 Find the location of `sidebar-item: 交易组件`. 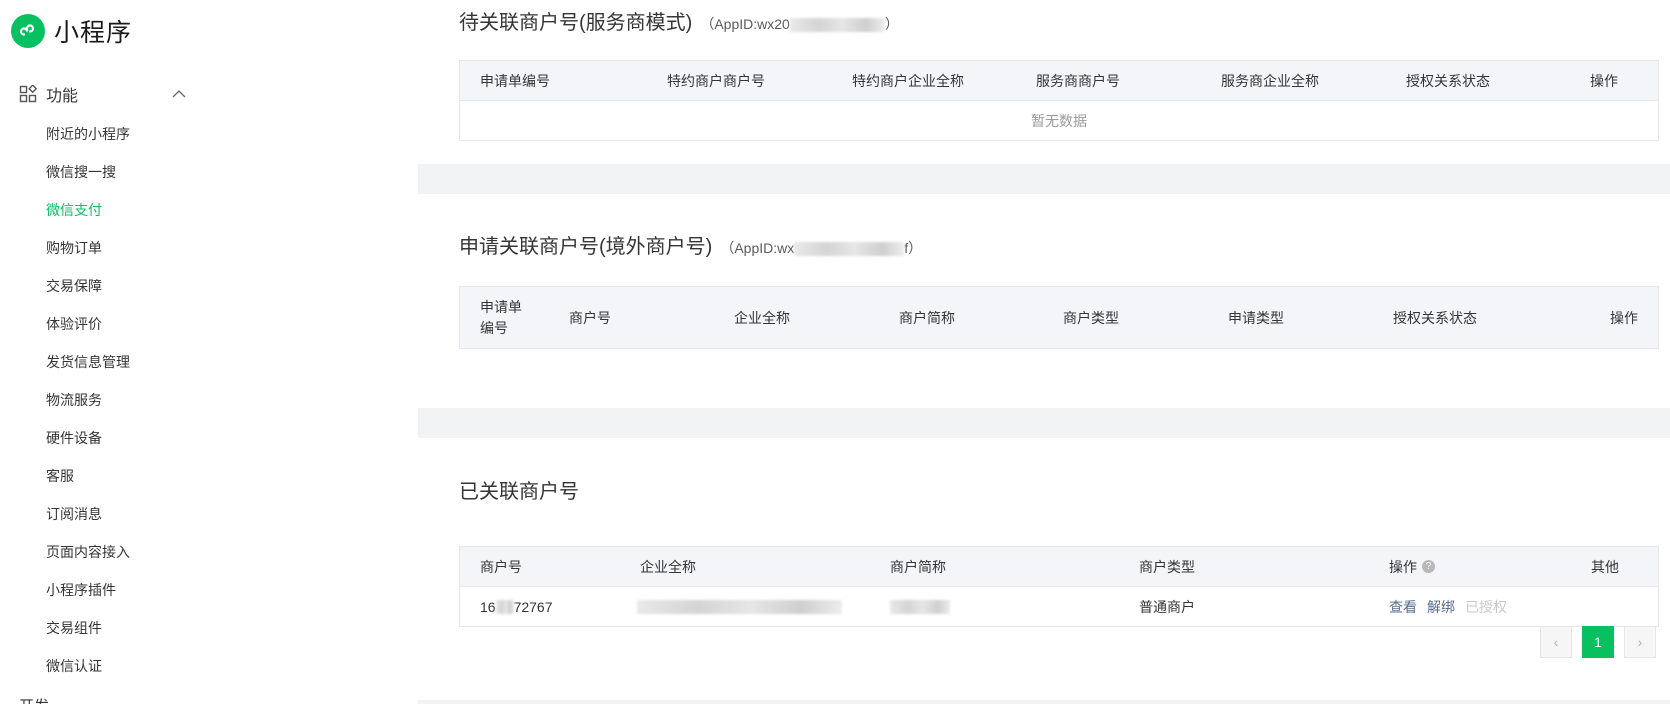

sidebar-item: 交易组件 is located at coordinates (74, 628).